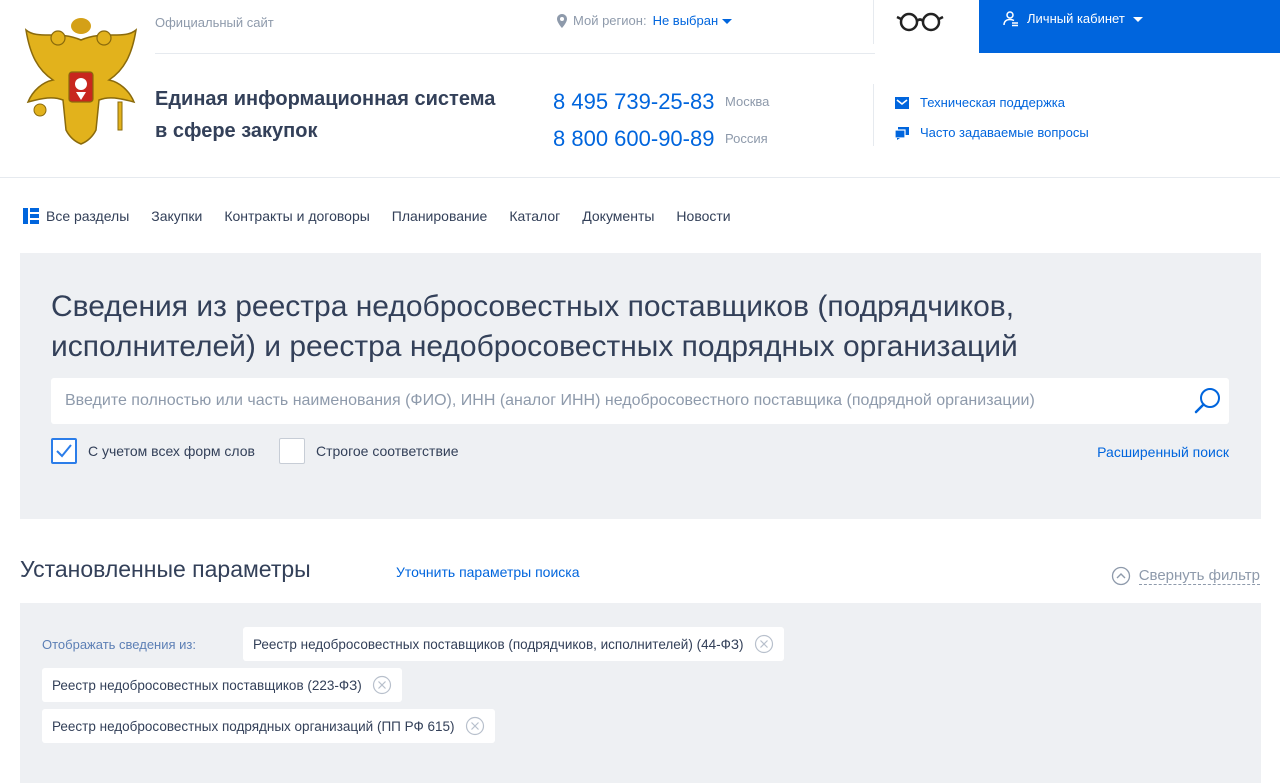  What do you see at coordinates (633, 102) in the screenshot?
I see `phone-moscow: 8 495 739-25-83` at bounding box center [633, 102].